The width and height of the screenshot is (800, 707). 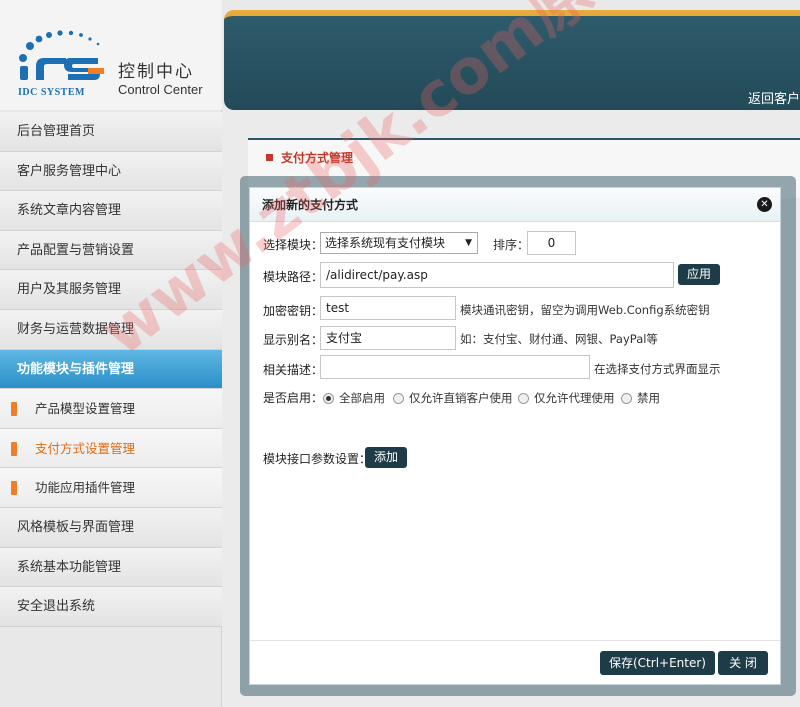 What do you see at coordinates (657, 369) in the screenshot?
I see `description-hint: 在选择支付方式界面显示` at bounding box center [657, 369].